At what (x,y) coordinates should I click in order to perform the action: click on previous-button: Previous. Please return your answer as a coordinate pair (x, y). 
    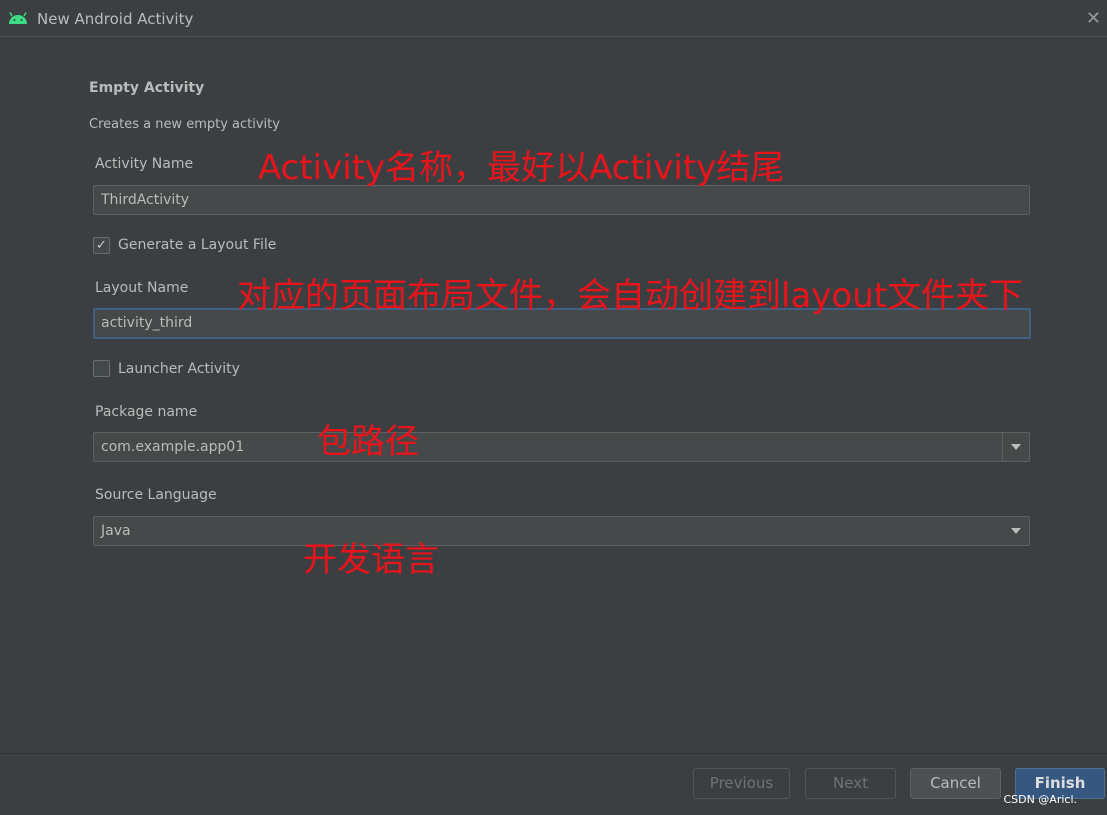
    Looking at the image, I should click on (741, 783).